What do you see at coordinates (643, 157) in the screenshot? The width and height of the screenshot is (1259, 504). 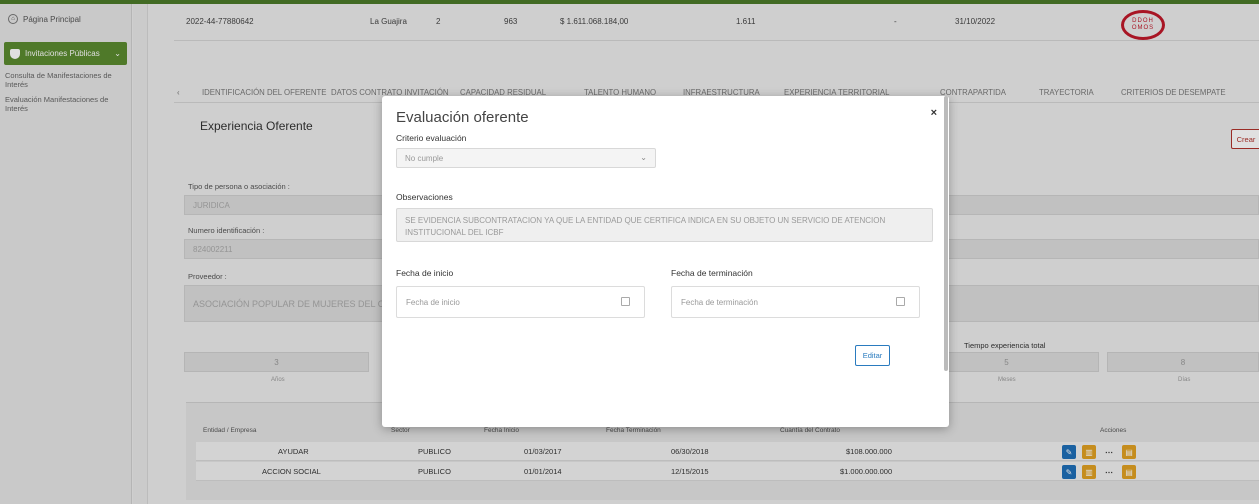 I see `chevron-down-icon: ⌄` at bounding box center [643, 157].